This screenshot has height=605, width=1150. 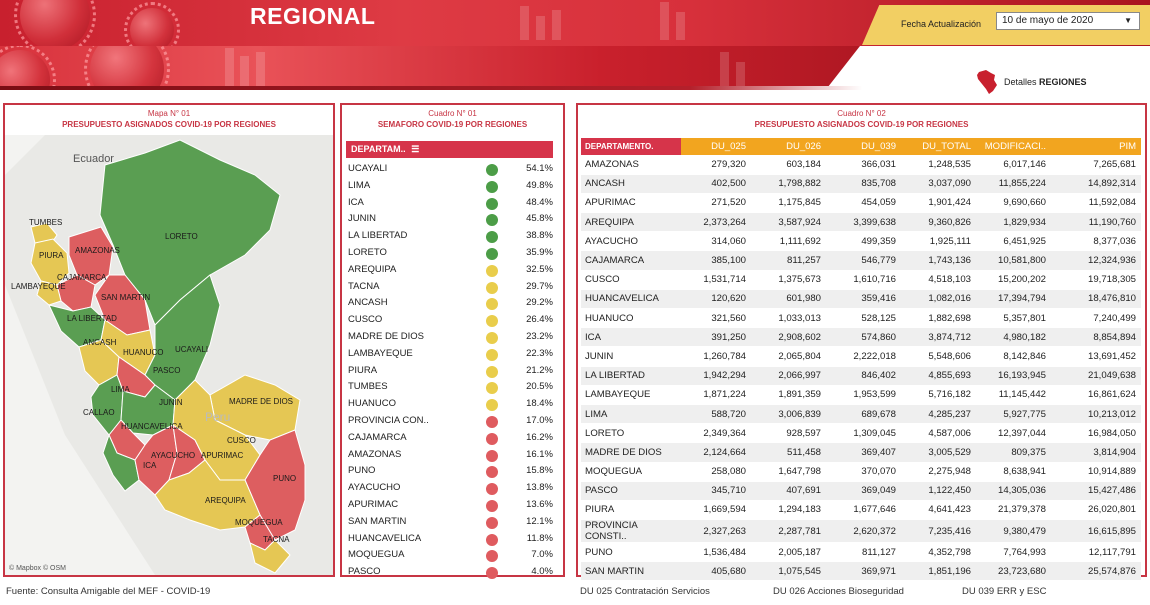 I want to click on semaforo-row: APURIMAC 13.6%, so click(x=450, y=505).